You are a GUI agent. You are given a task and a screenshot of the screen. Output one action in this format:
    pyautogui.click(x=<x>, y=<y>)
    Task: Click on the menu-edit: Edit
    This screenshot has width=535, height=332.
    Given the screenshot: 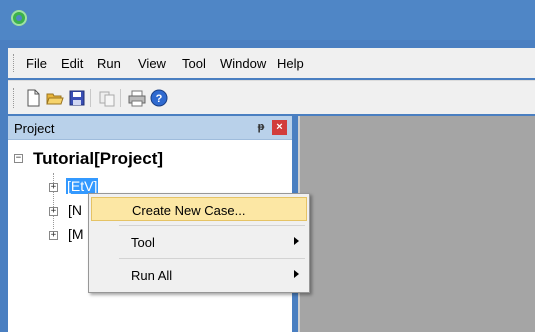 What is the action you would take?
    pyautogui.click(x=72, y=63)
    